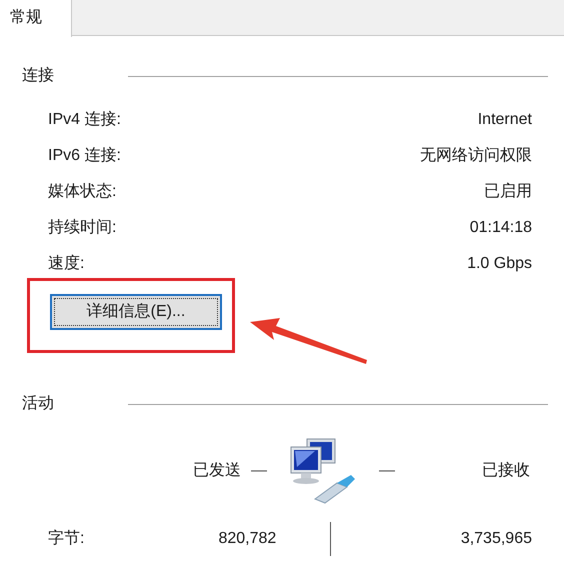 The height and width of the screenshot is (577, 564). I want to click on field-value: 01:14:18, so click(501, 228).